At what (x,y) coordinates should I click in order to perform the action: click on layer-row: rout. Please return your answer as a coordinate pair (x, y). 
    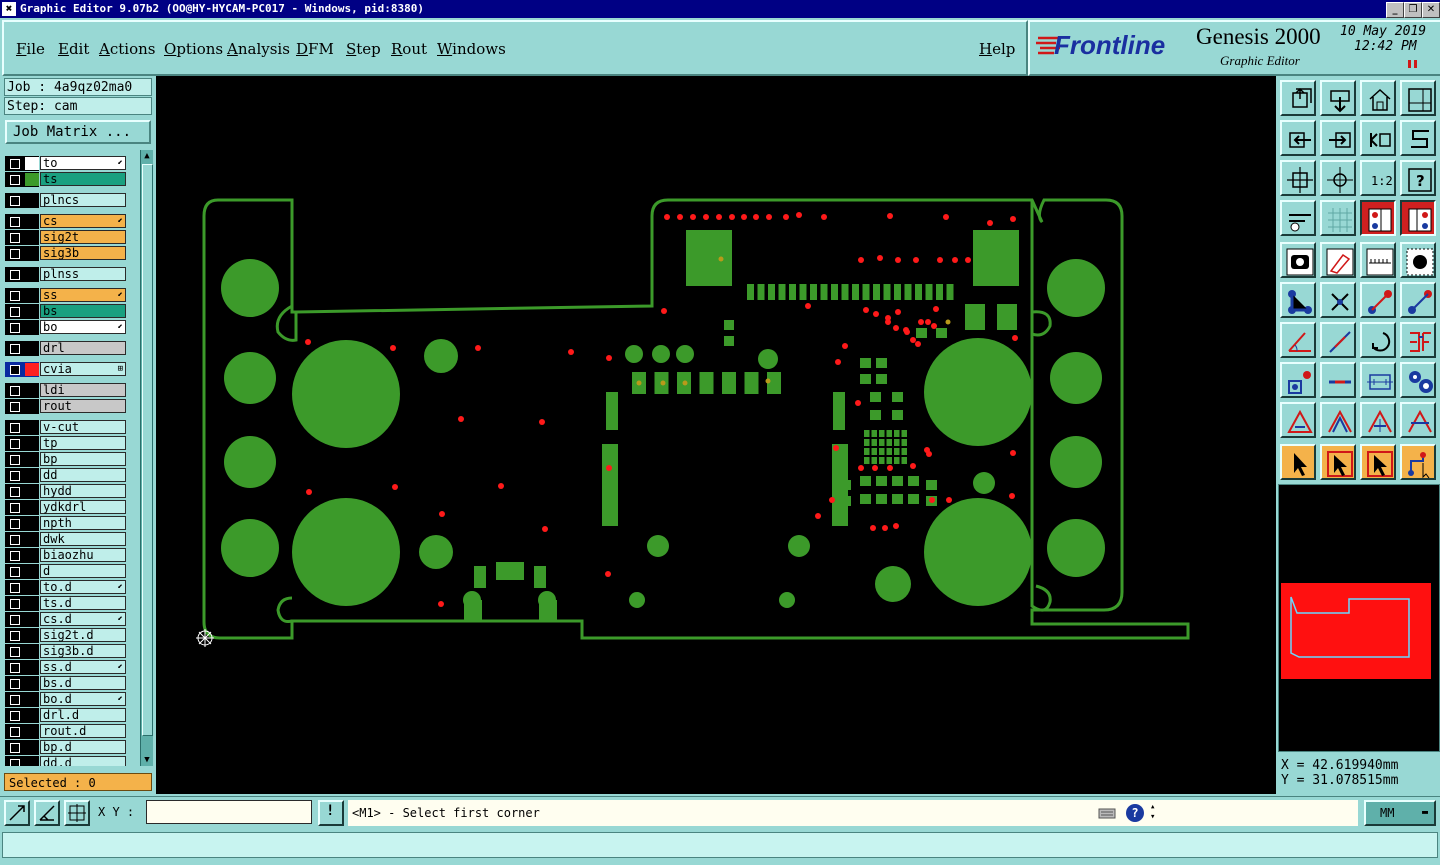
    Looking at the image, I should click on (66, 406).